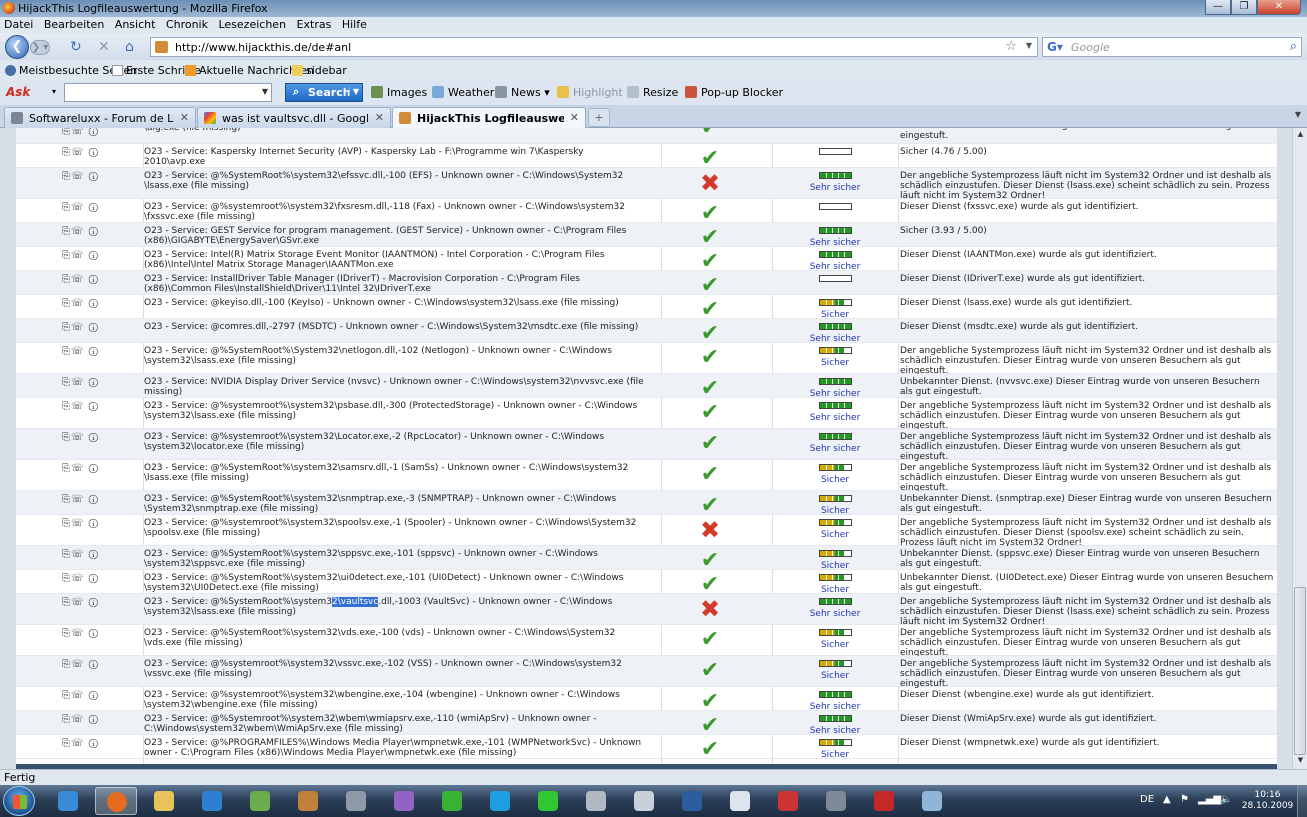 Image resolution: width=1307 pixels, height=817 pixels. I want to click on start-button, so click(19, 801).